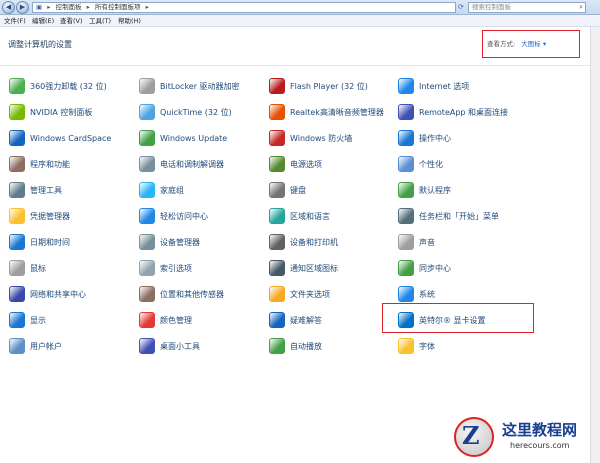  Describe the element at coordinates (424, 190) in the screenshot. I see `control-panel-item: 默认程序` at that location.